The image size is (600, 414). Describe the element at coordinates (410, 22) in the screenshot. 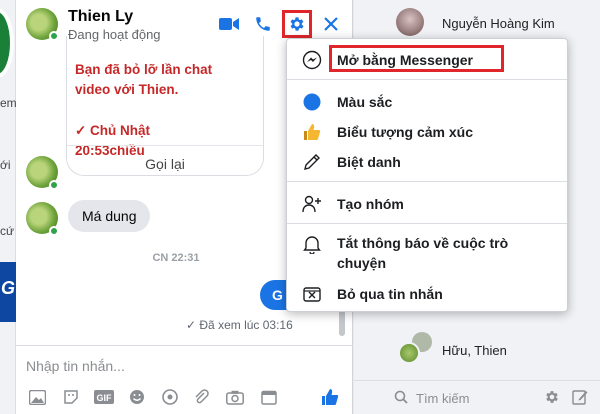

I see `contact-avatar` at that location.